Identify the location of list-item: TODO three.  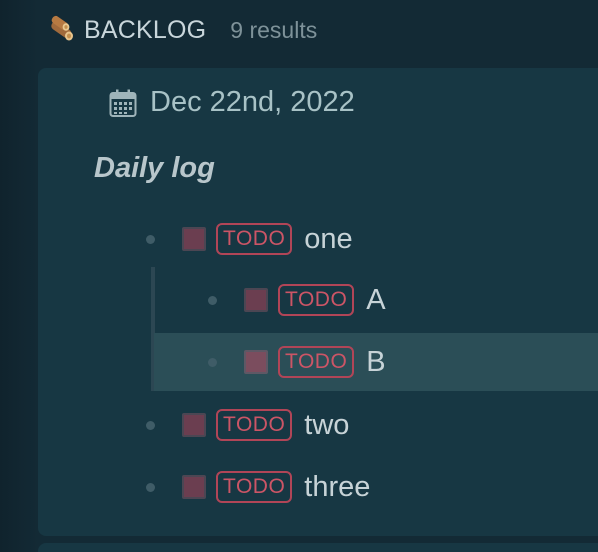
(258, 487).